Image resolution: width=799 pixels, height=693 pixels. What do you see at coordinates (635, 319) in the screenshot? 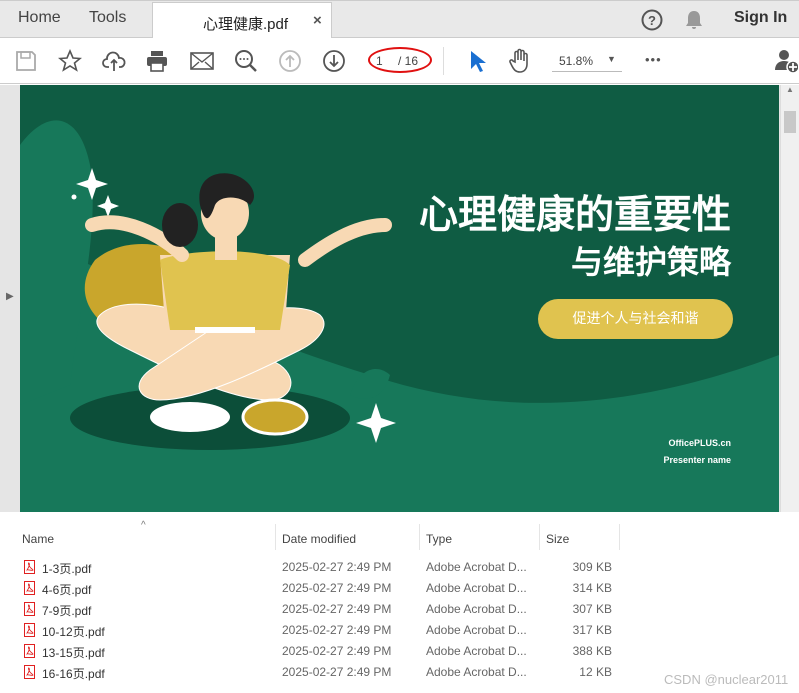
I see `slide-subtitle-pill: 促进个人与社会和谐` at bounding box center [635, 319].